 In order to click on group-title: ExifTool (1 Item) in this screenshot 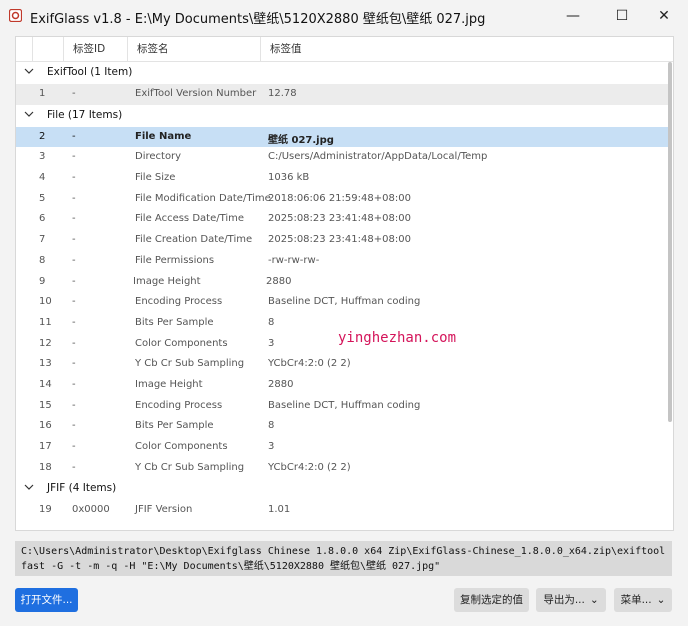, I will do `click(90, 72)`.